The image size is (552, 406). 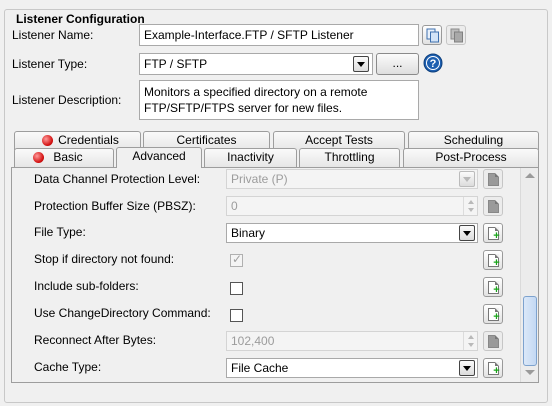 I want to click on listener-type-select: FTP / SFTP, so click(x=256, y=64).